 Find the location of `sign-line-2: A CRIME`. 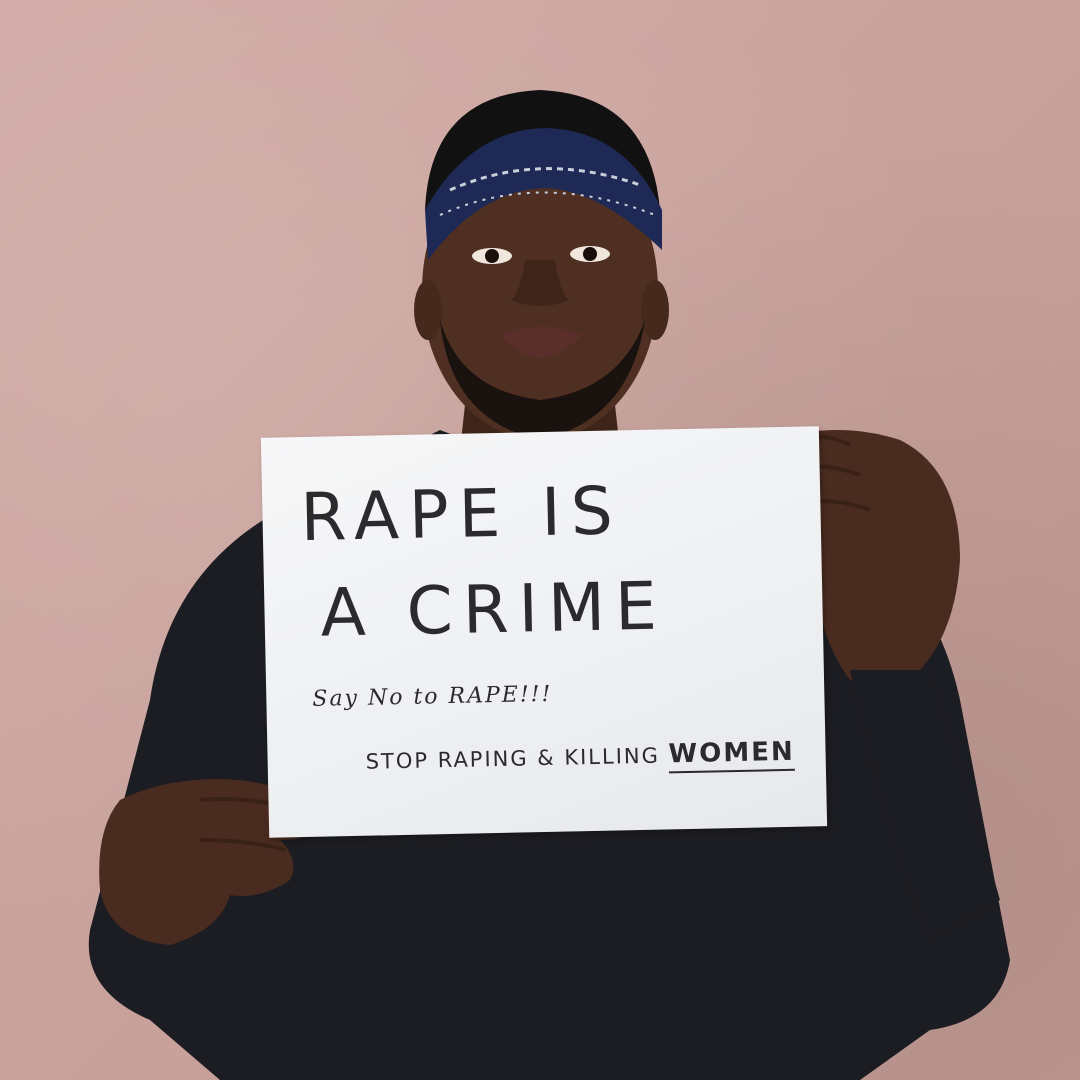

sign-line-2: A CRIME is located at coordinates (493, 609).